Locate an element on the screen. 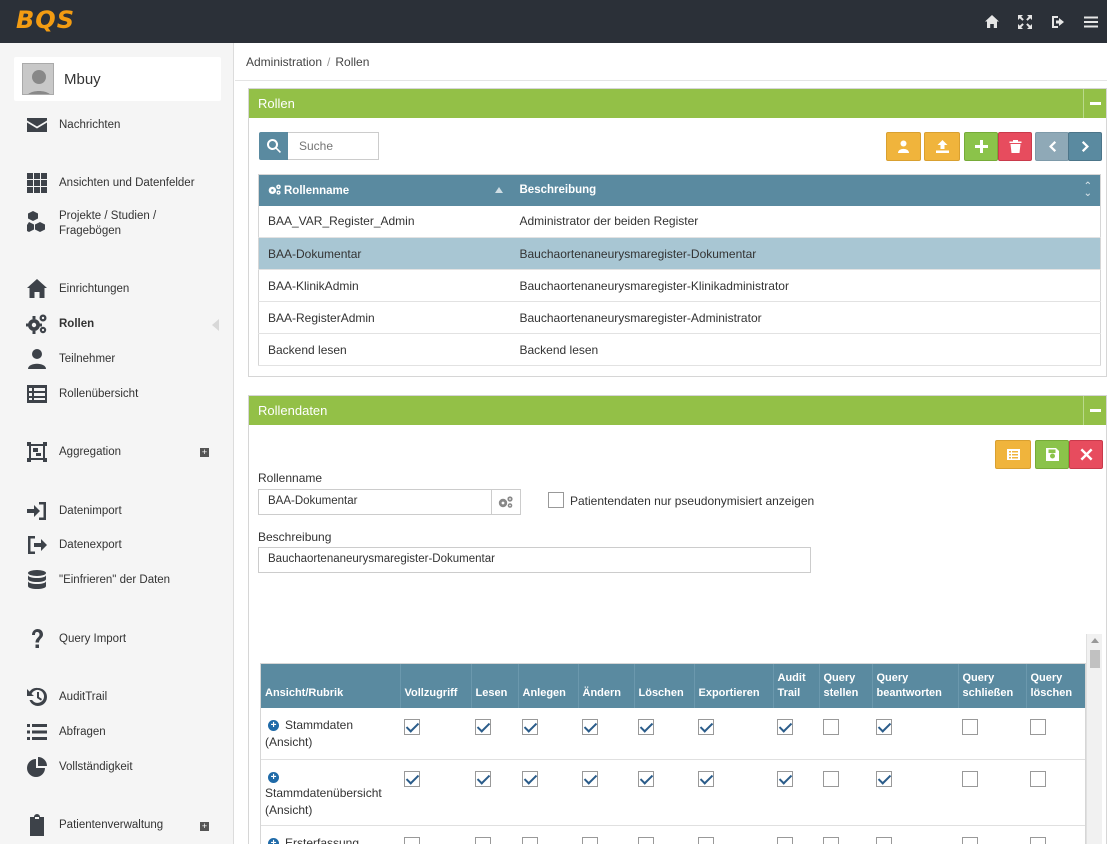  sidebar-item-query-import: Query Import is located at coordinates (75, 639).